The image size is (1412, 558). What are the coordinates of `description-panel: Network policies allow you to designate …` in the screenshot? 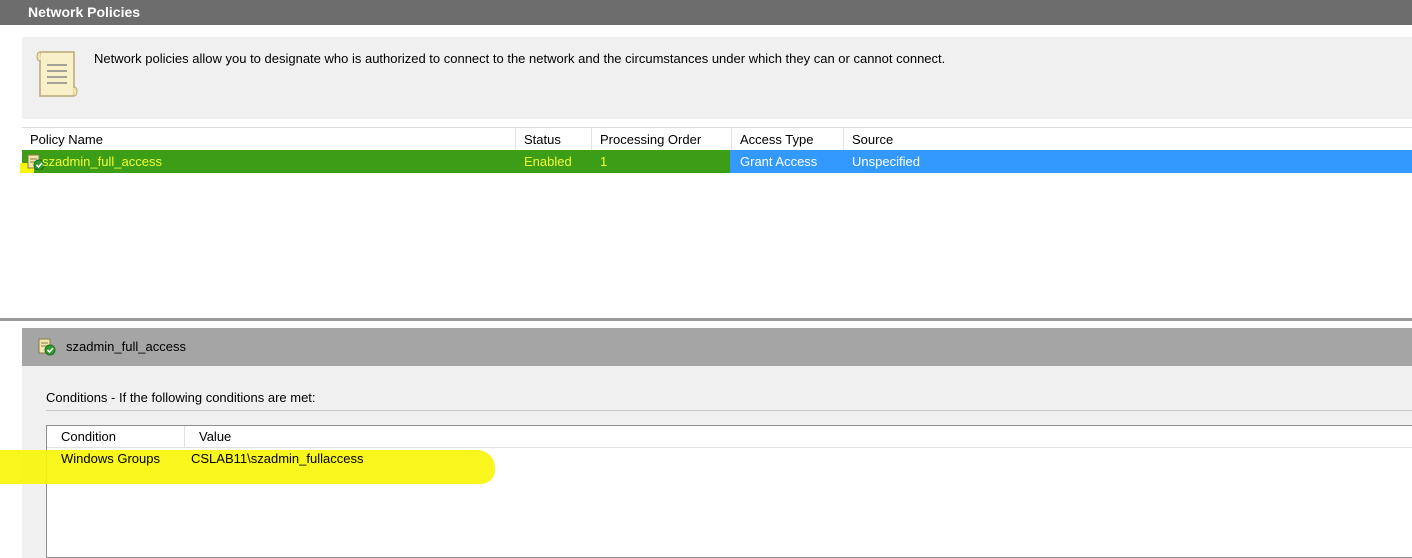 It's located at (717, 78).